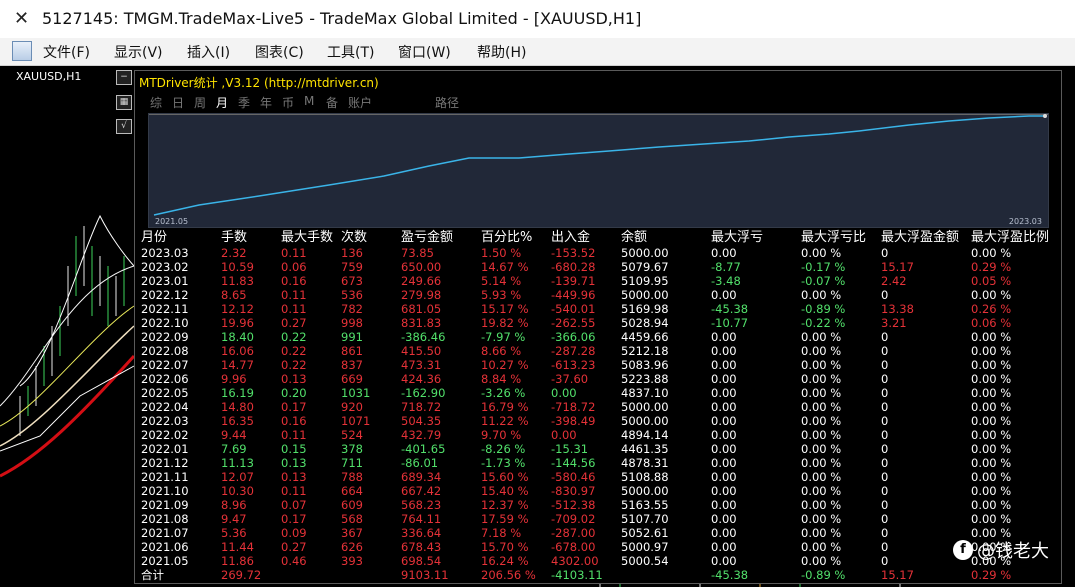 The height and width of the screenshot is (587, 1075). I want to click on col-header-pnl: 盈亏金额, so click(441, 237).